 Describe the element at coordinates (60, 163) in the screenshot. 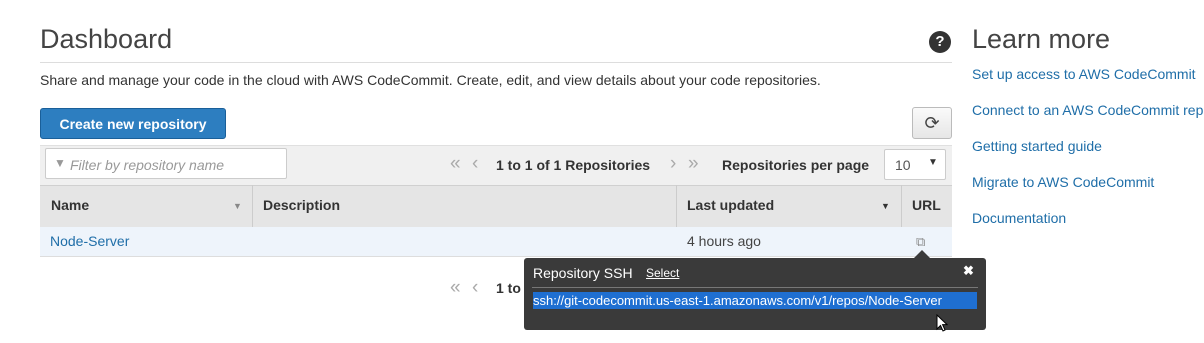

I see `filter-icon: ▼` at that location.